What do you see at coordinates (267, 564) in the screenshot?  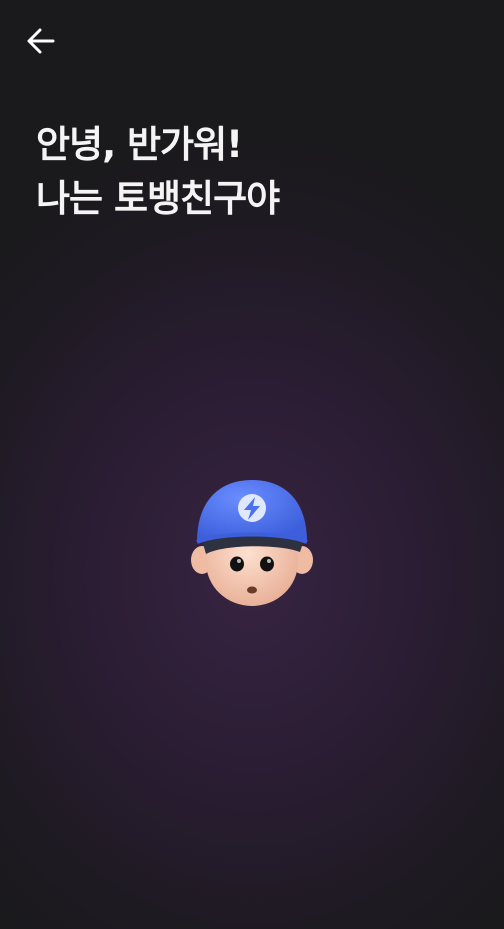 I see `right-eye` at bounding box center [267, 564].